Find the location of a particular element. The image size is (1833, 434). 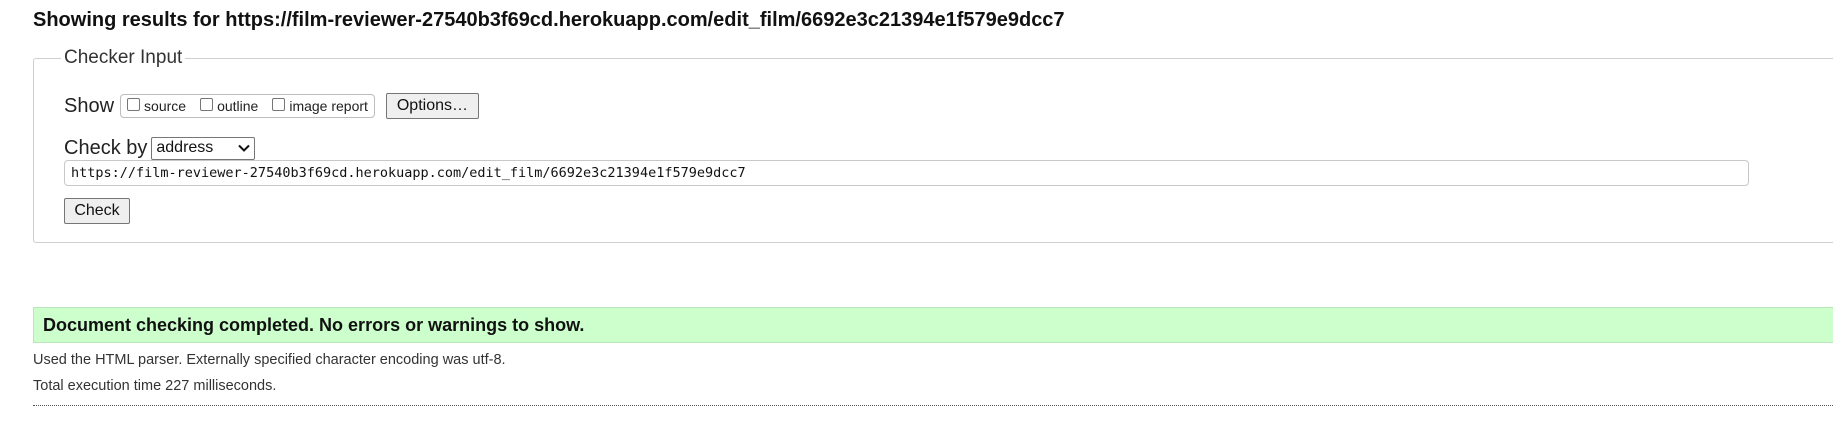

checker-input-legend: Checker Input is located at coordinates (123, 58).